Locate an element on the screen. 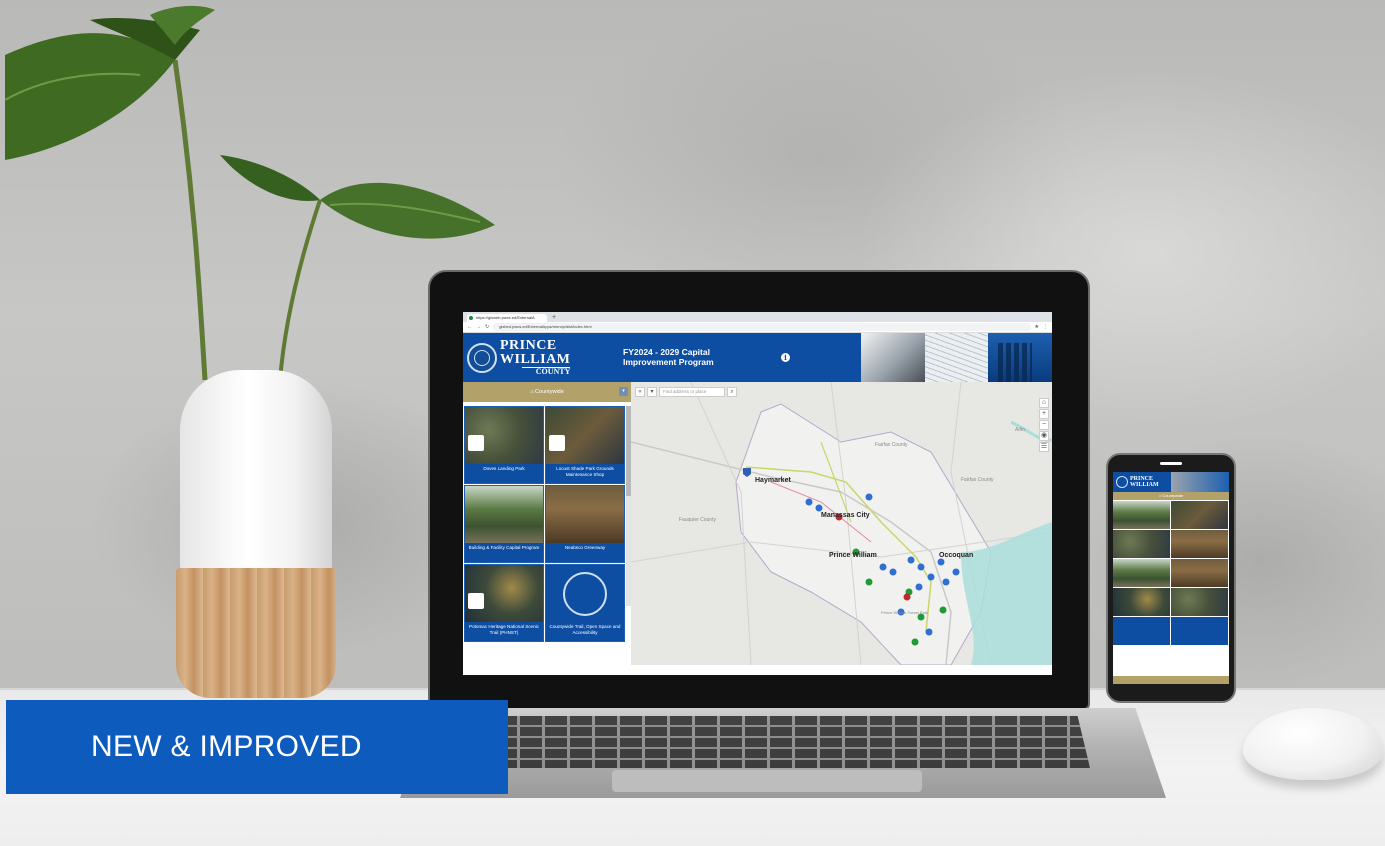  star-icon: ★ is located at coordinates (1037, 327).